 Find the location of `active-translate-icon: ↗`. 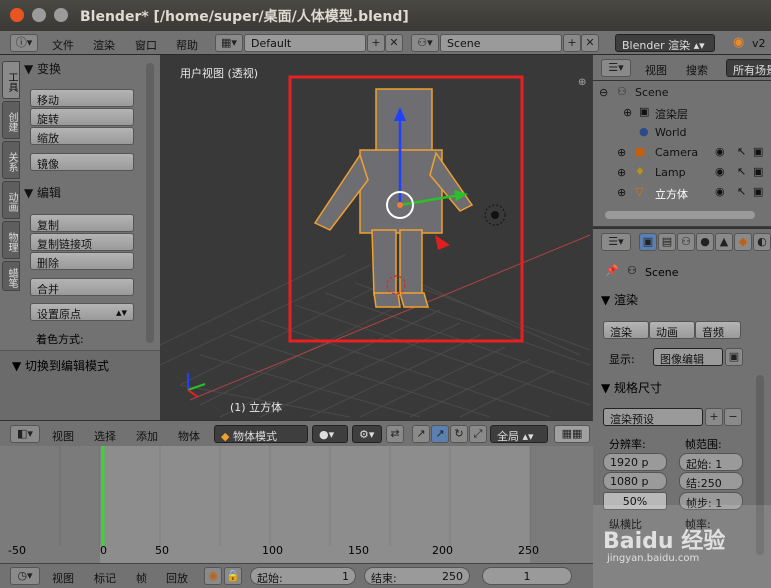

active-translate-icon: ↗ is located at coordinates (440, 434).